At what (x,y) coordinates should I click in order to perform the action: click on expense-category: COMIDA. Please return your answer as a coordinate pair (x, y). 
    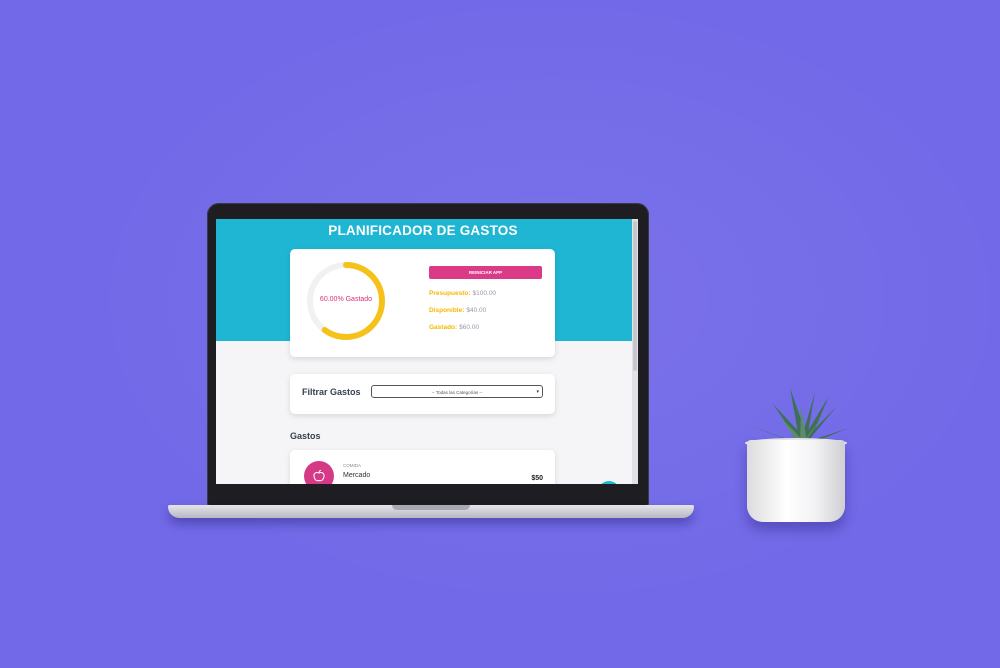
    Looking at the image, I should click on (352, 465).